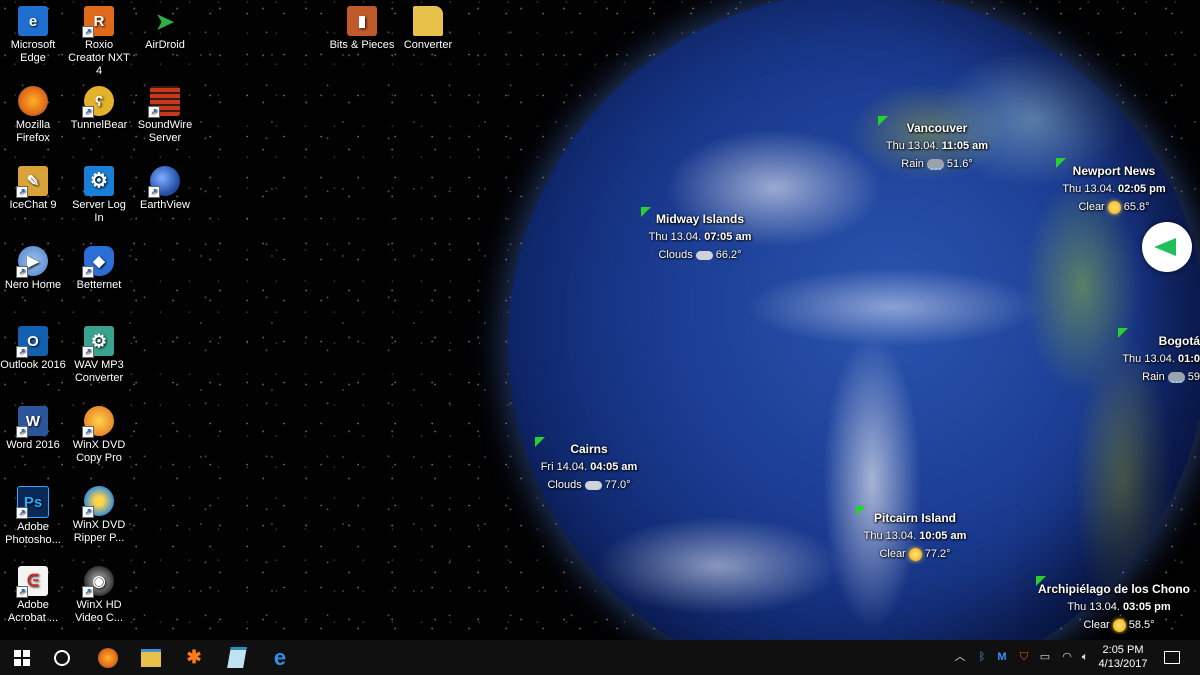 The image size is (1200, 675). What do you see at coordinates (1045, 657) in the screenshot?
I see `battery-icon: ▭` at bounding box center [1045, 657].